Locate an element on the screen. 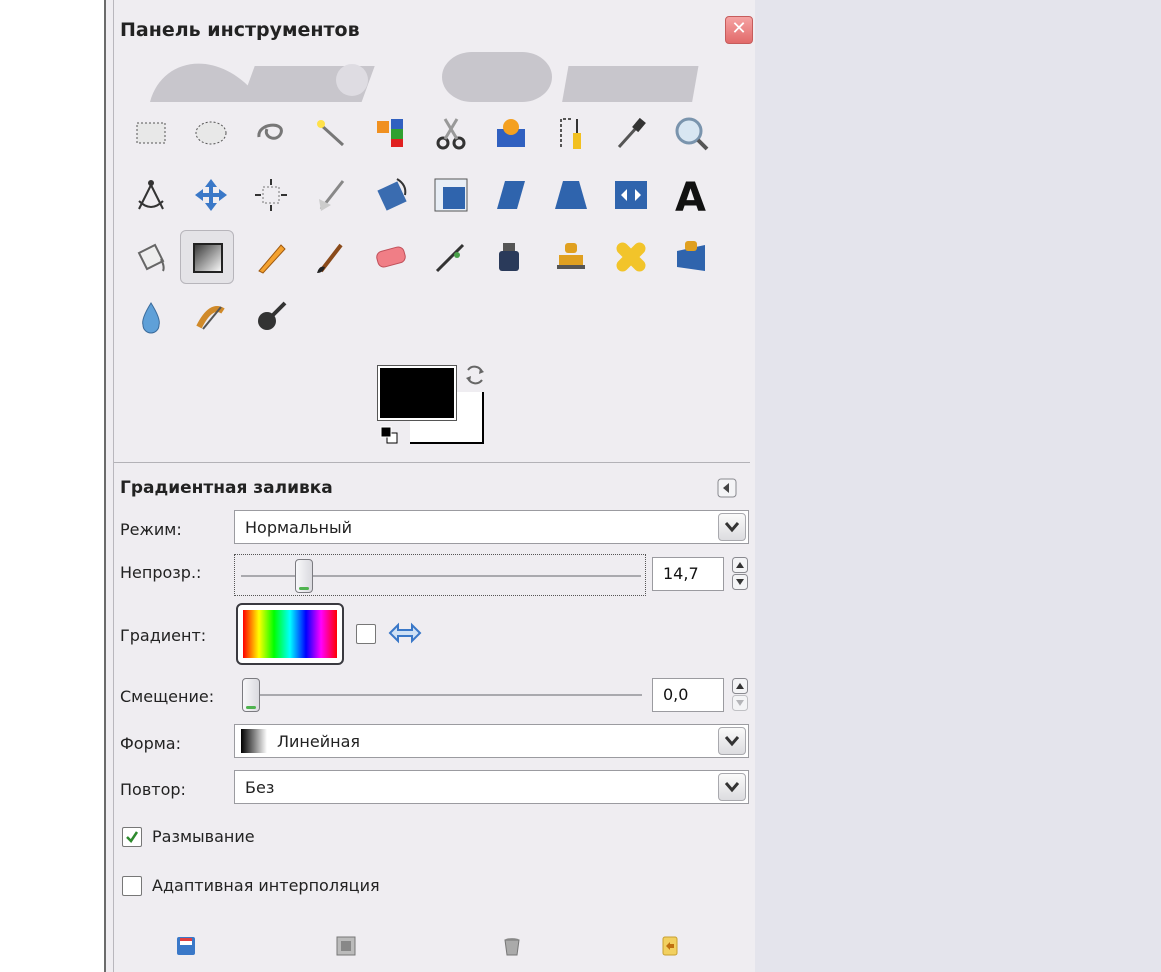 Image resolution: width=1161 pixels, height=972 pixels. mode-value: Нормальный is located at coordinates (298, 527).